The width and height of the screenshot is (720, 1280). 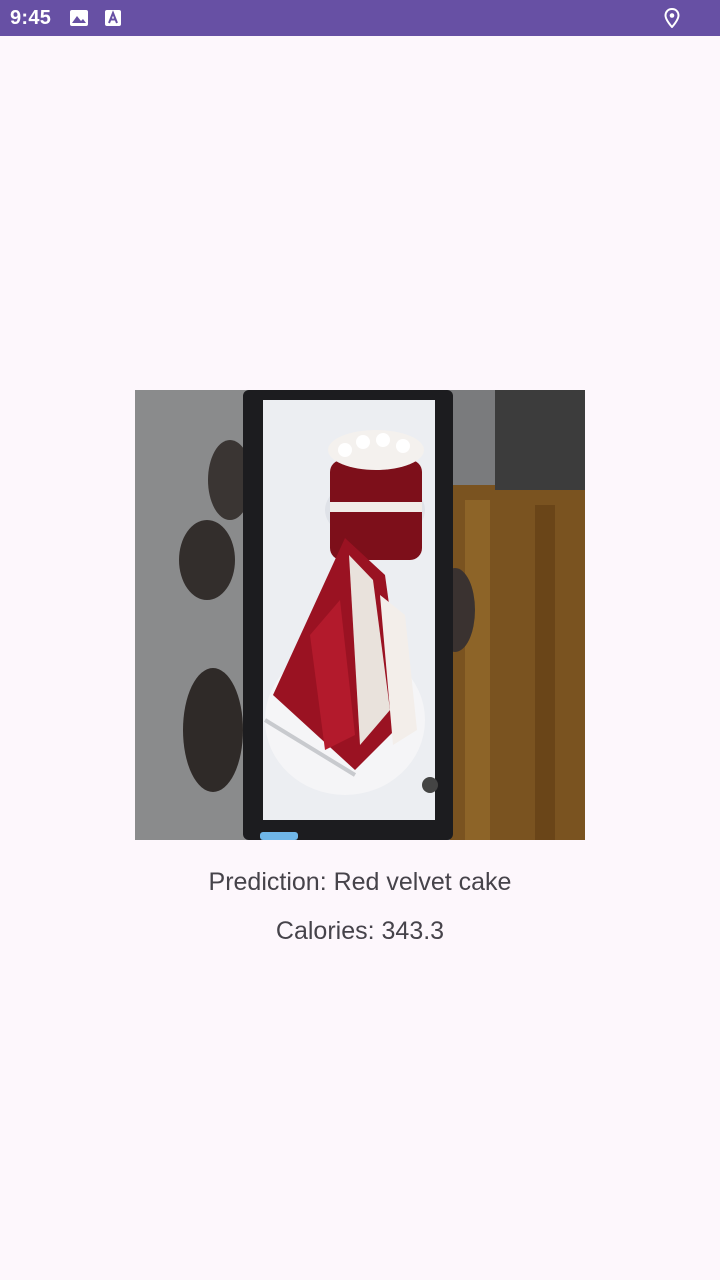 I want to click on status-time: 9:45, so click(x=31, y=17).